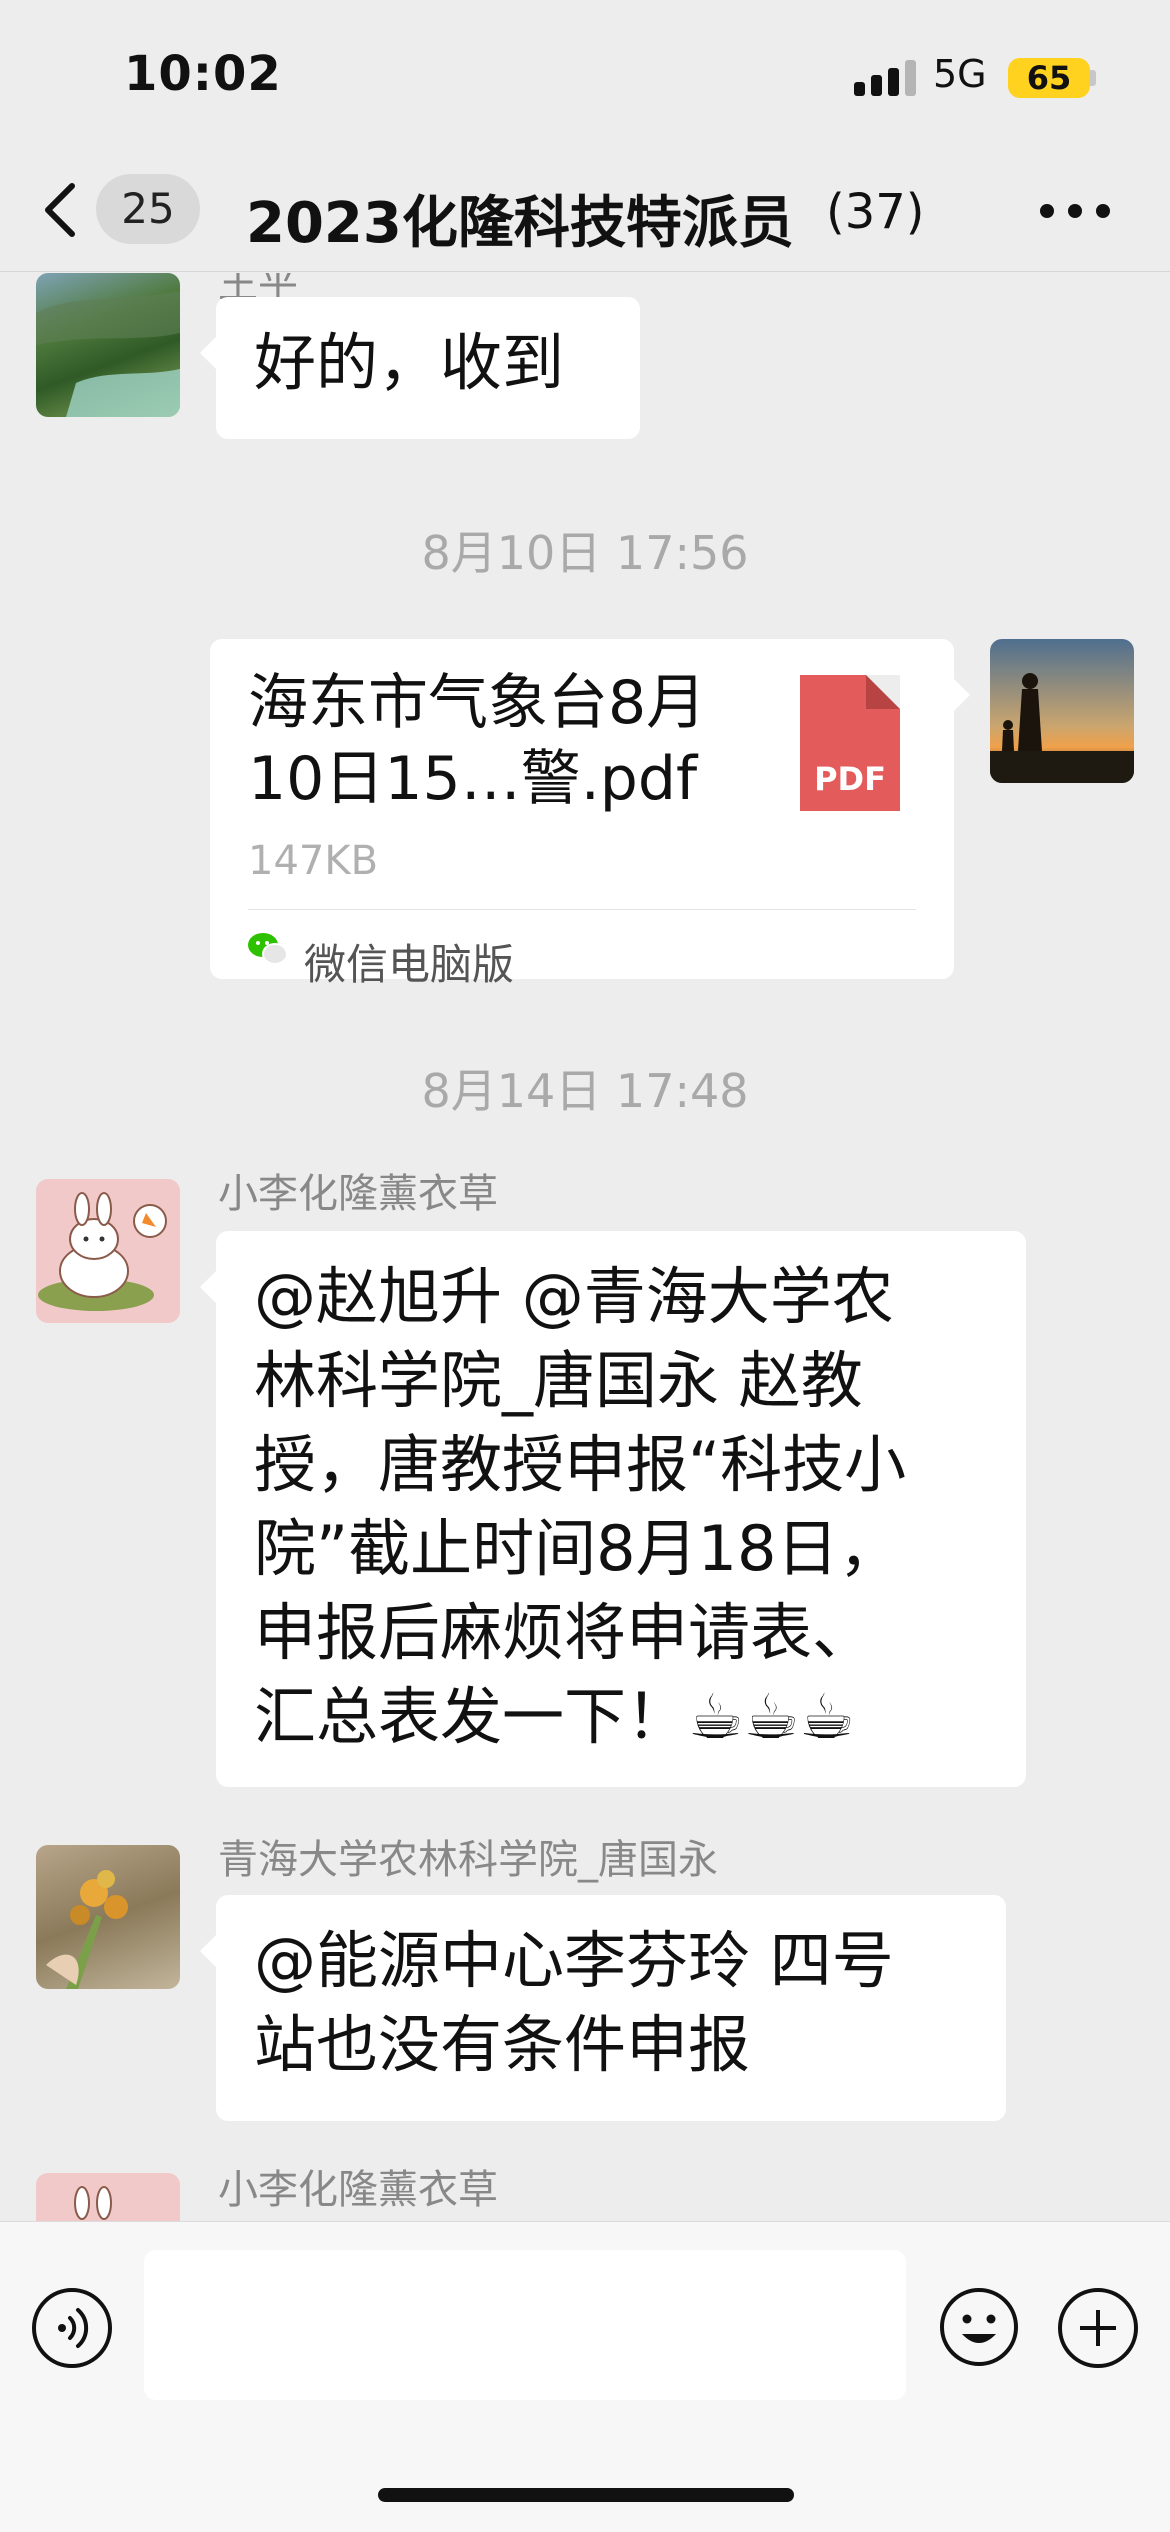 This screenshot has height=2532, width=1170. I want to click on more-icon, so click(1075, 211).